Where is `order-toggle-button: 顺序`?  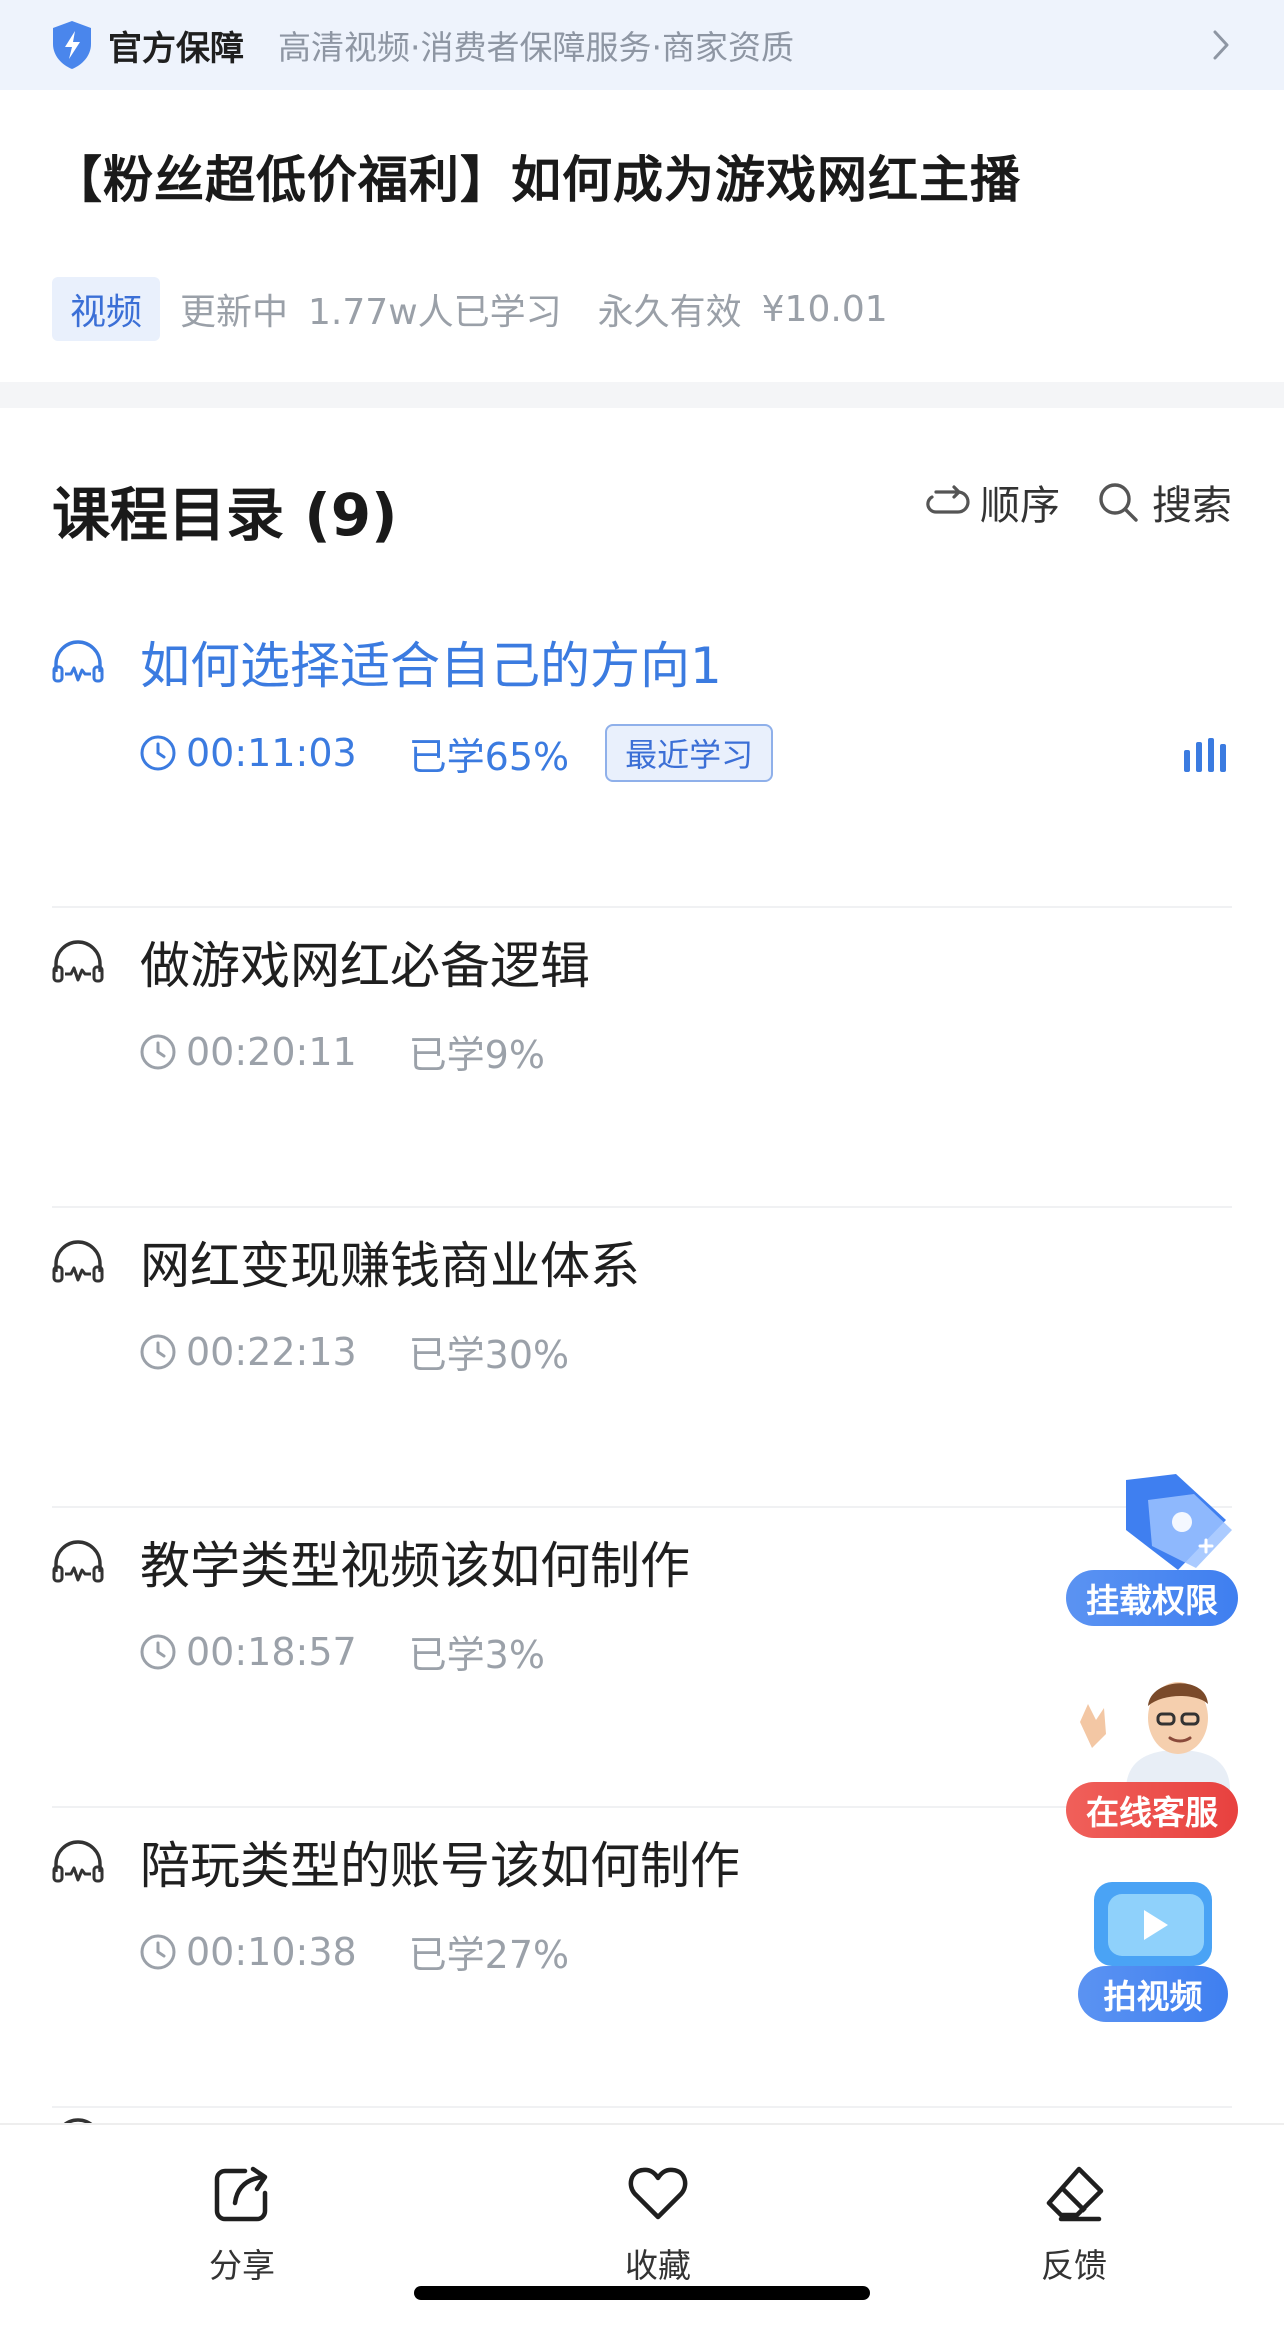
order-toggle-button: 顺序 is located at coordinates (991, 502).